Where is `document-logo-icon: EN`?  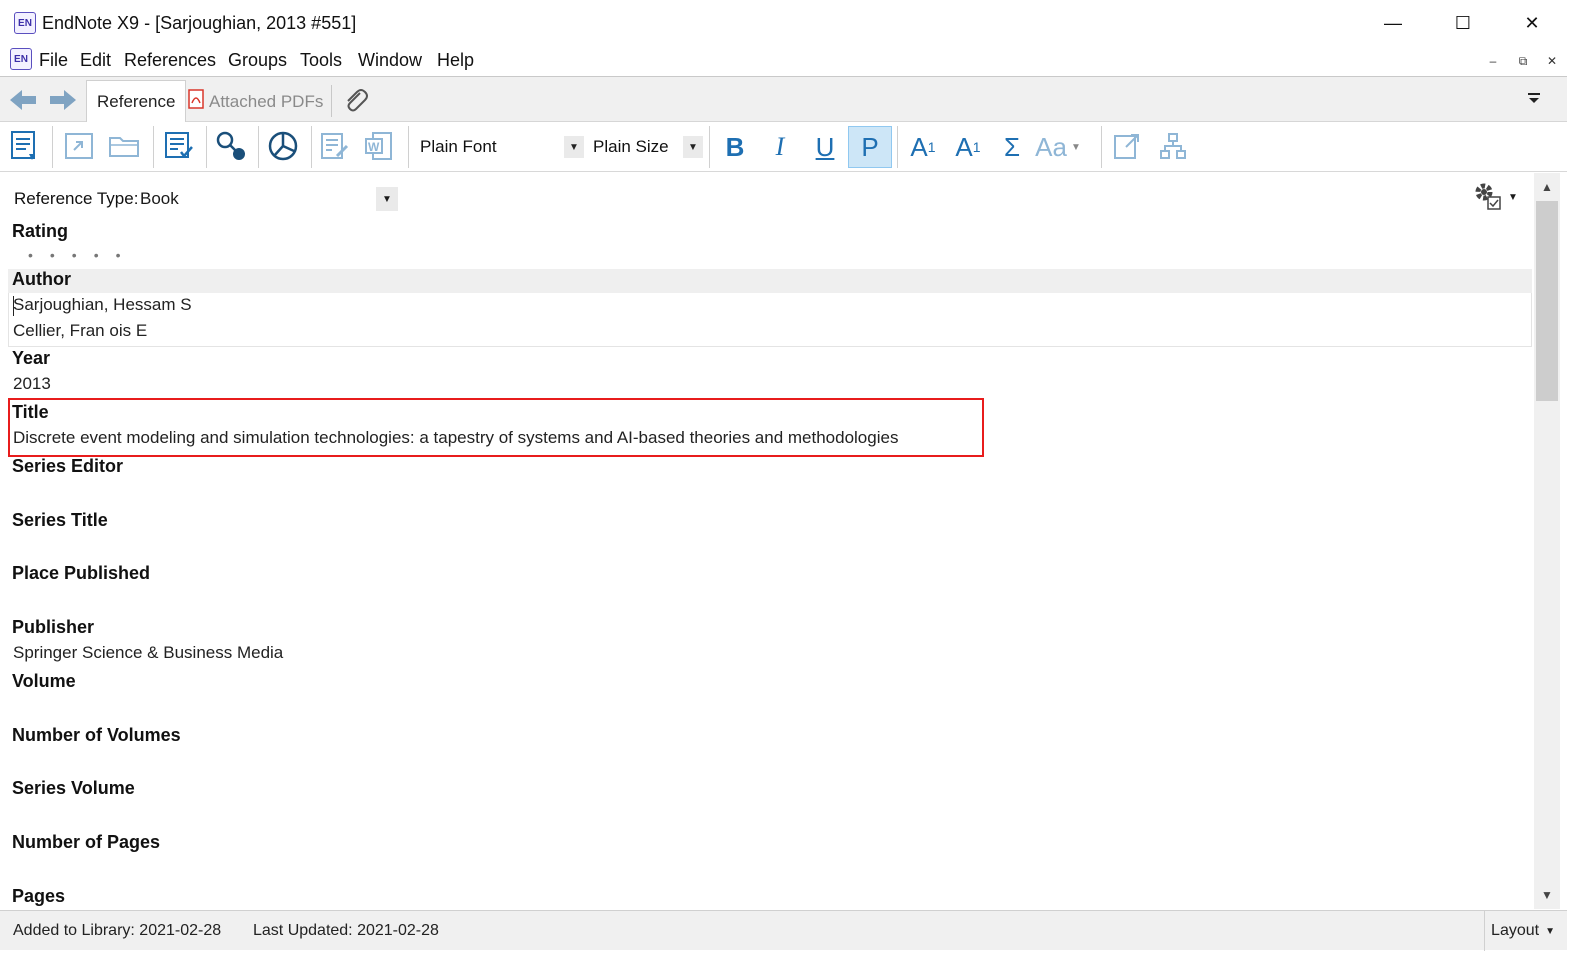 document-logo-icon: EN is located at coordinates (21, 59).